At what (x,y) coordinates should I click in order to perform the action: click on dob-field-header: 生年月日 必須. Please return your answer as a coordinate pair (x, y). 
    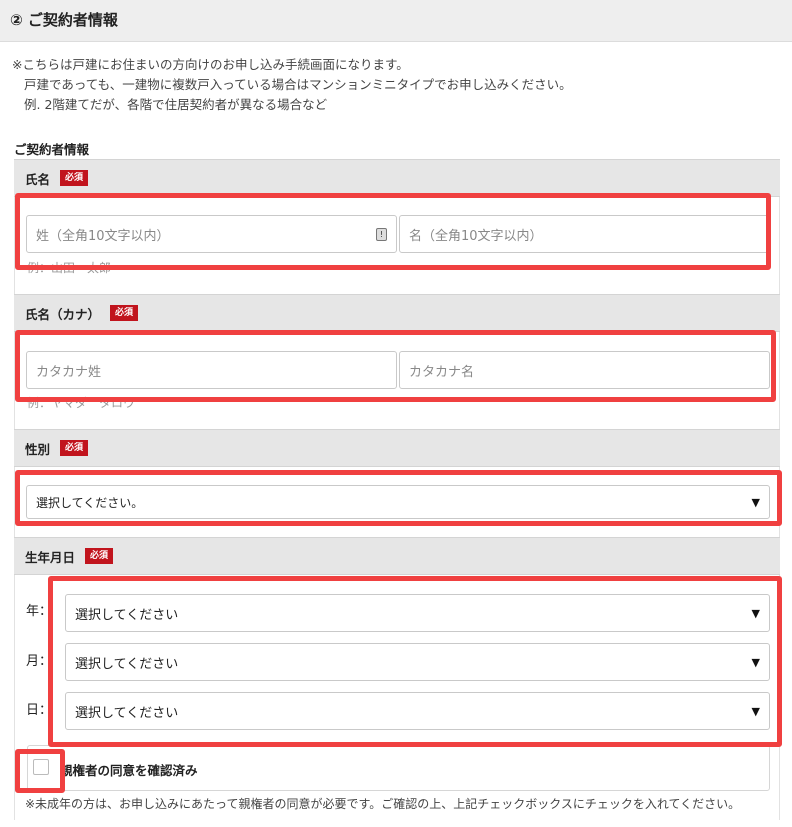
    Looking at the image, I should click on (397, 556).